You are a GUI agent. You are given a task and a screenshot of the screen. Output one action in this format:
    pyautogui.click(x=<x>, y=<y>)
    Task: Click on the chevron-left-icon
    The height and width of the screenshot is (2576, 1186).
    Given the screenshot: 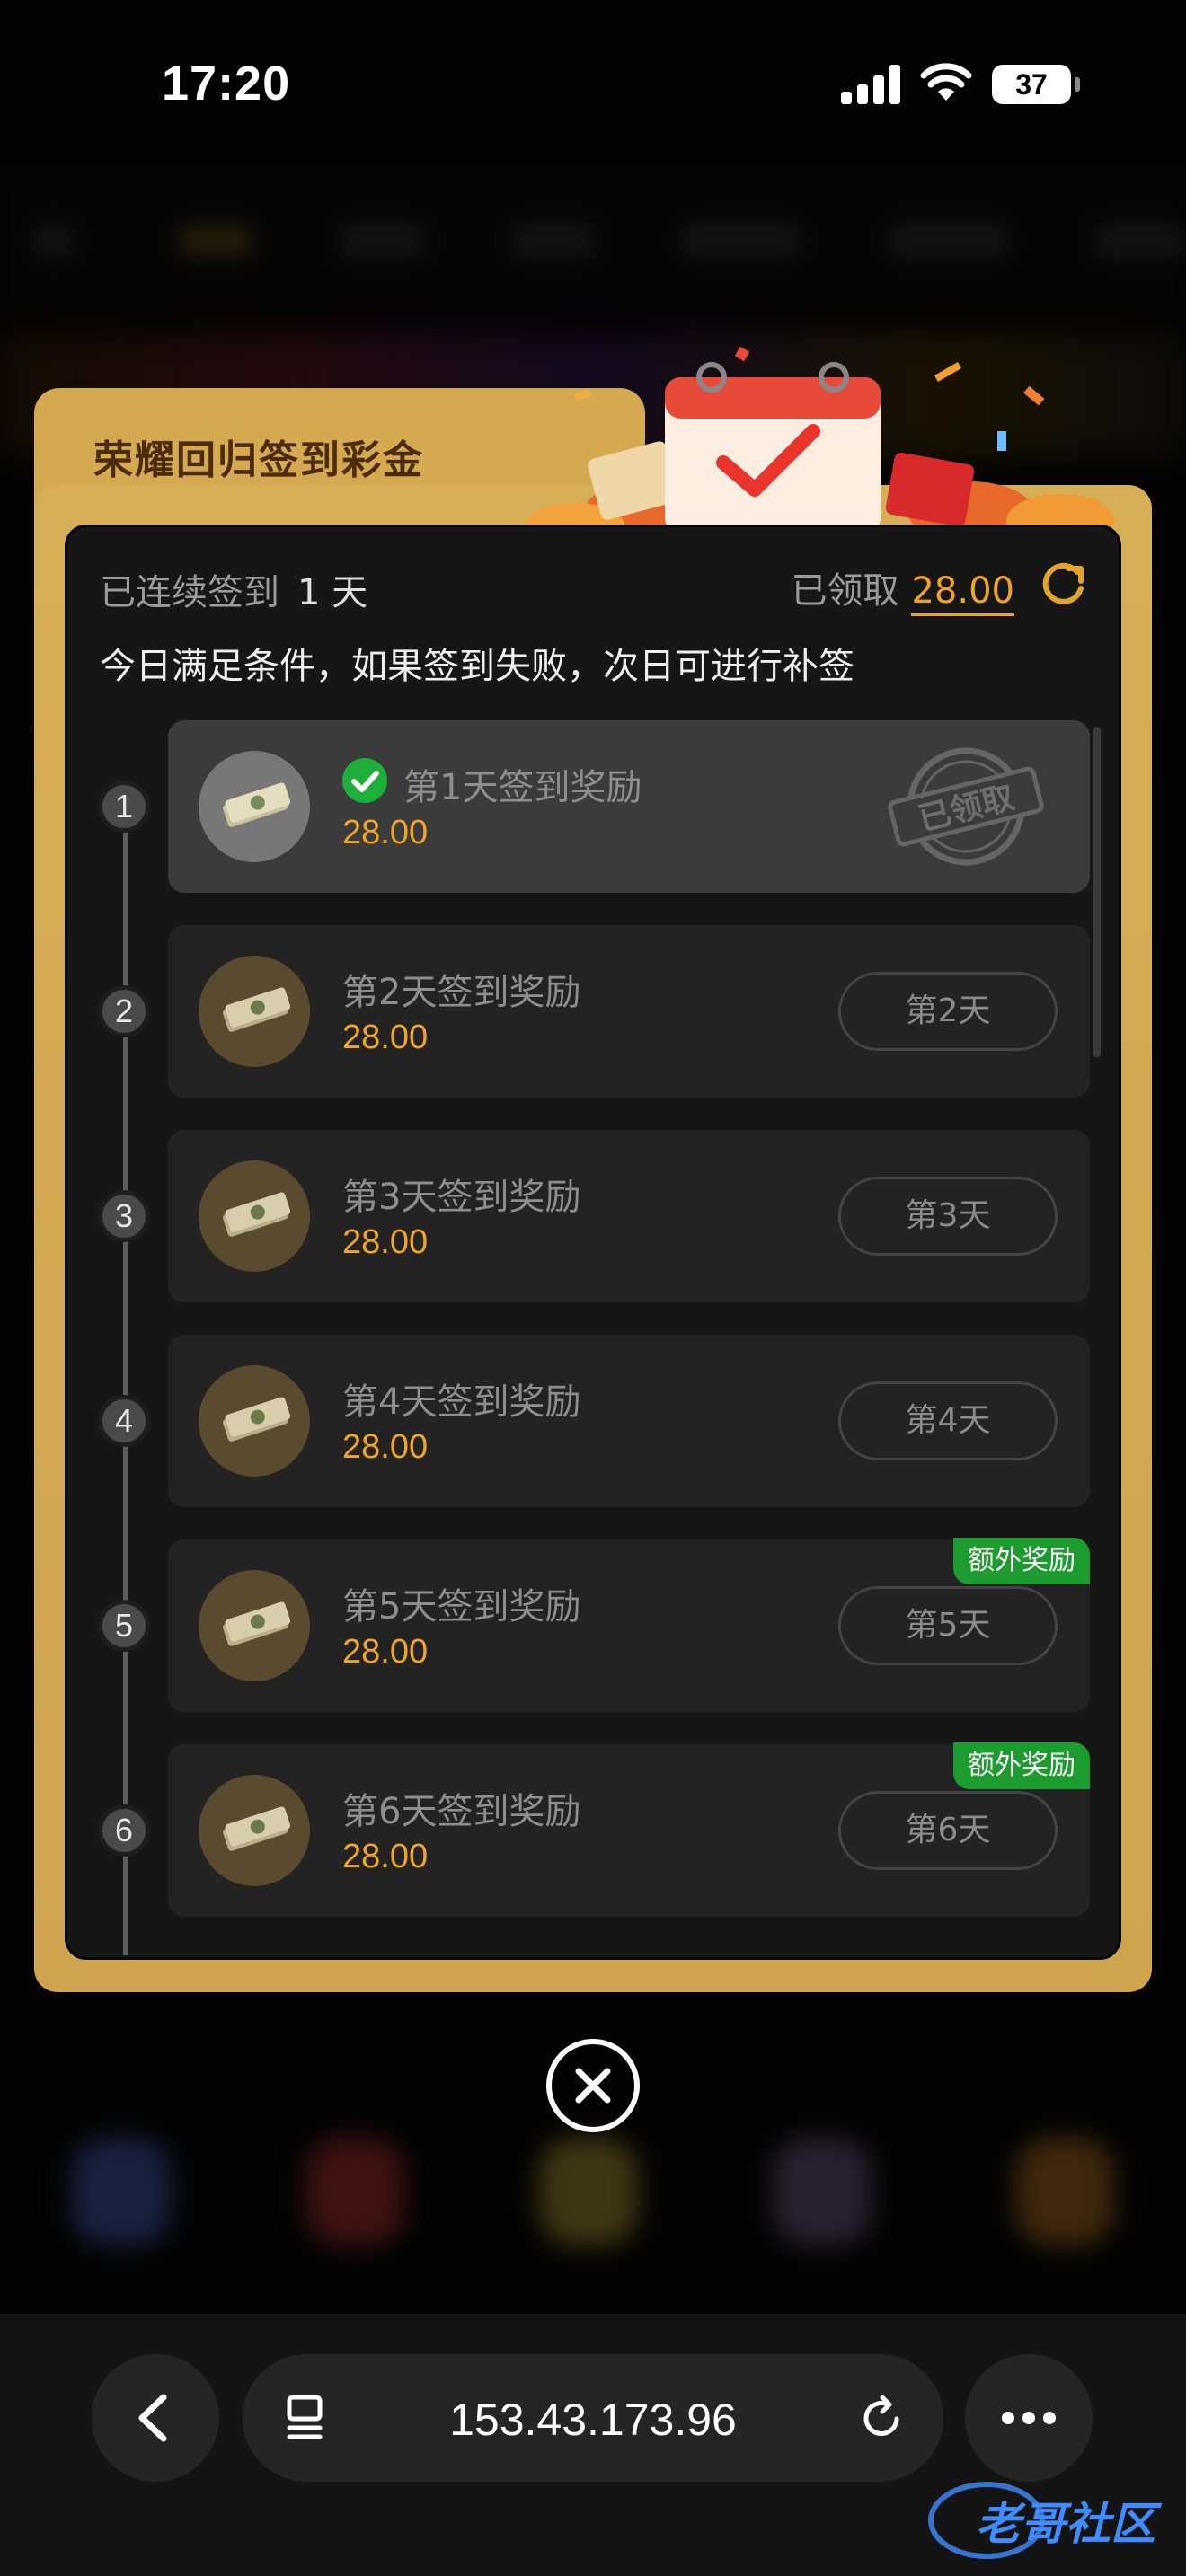 What is the action you would take?
    pyautogui.click(x=152, y=2418)
    